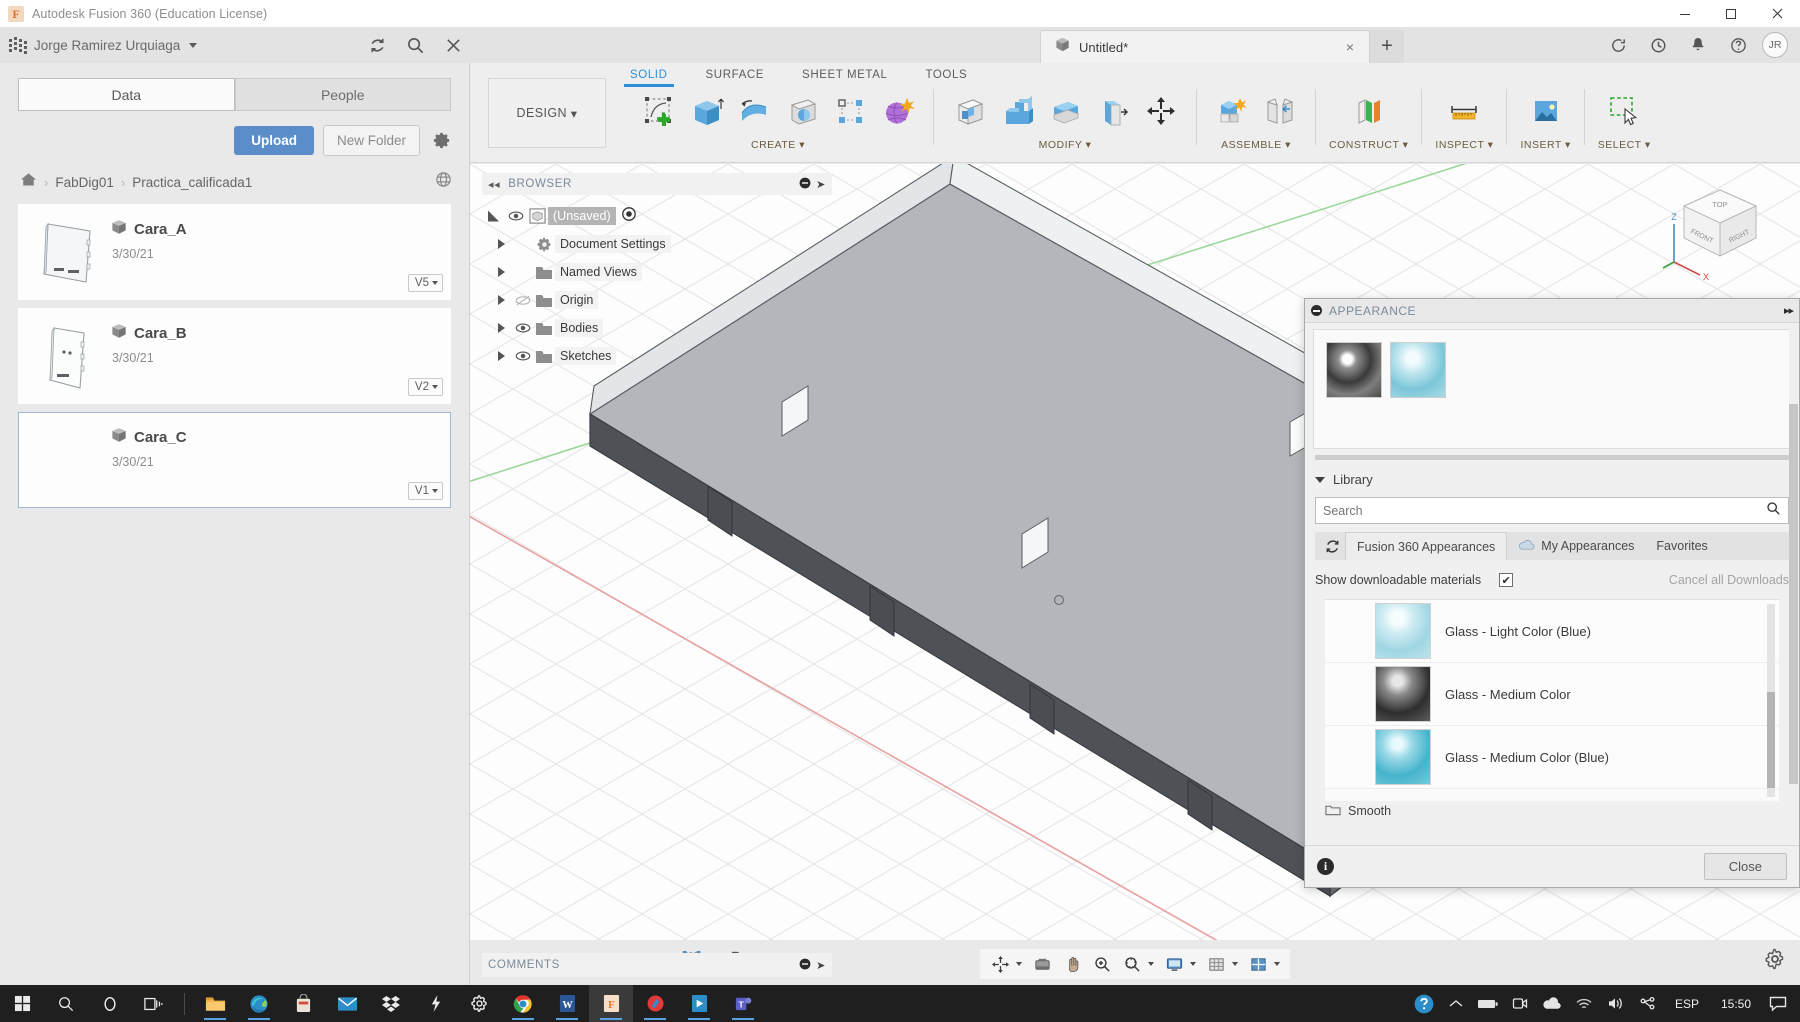 The image size is (1800, 1022). Describe the element at coordinates (1624, 111) in the screenshot. I see `select-window-icon` at that location.